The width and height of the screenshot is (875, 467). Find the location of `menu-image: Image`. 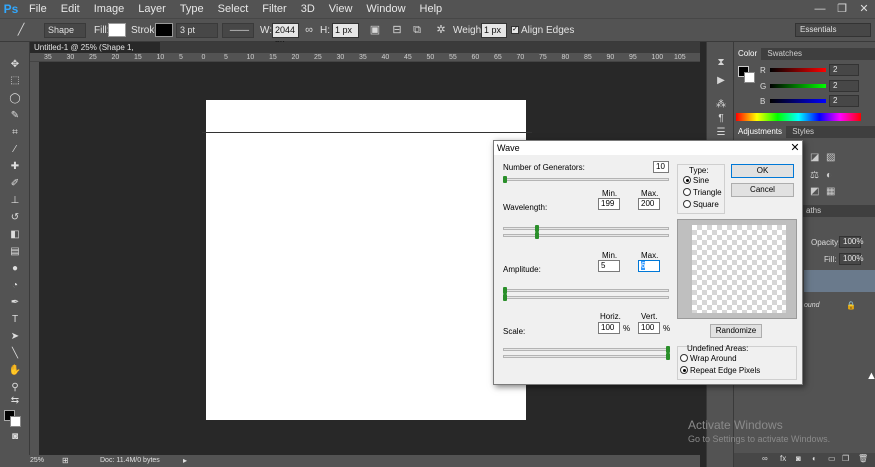

menu-image: Image is located at coordinates (109, 9).